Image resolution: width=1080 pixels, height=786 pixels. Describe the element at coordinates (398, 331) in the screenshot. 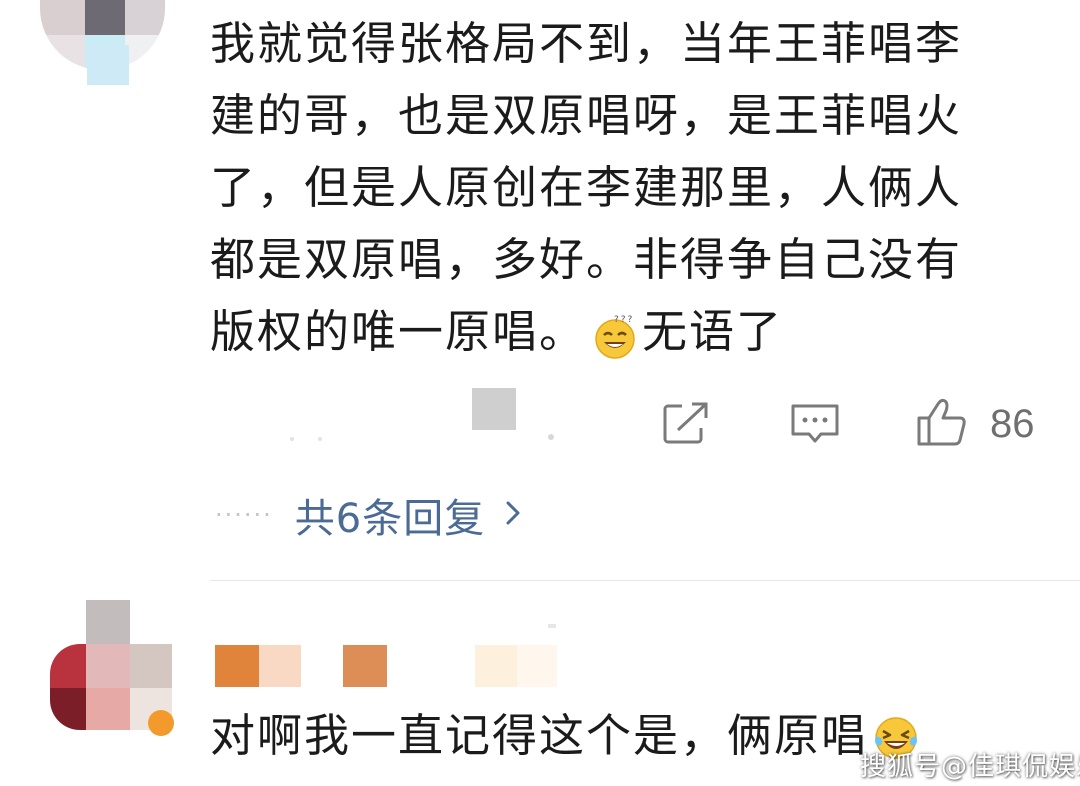

I see `comment-line-5: 版权的唯一原唱。` at that location.